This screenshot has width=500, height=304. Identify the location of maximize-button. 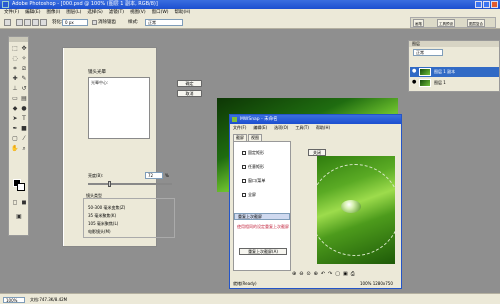
(486, 4).